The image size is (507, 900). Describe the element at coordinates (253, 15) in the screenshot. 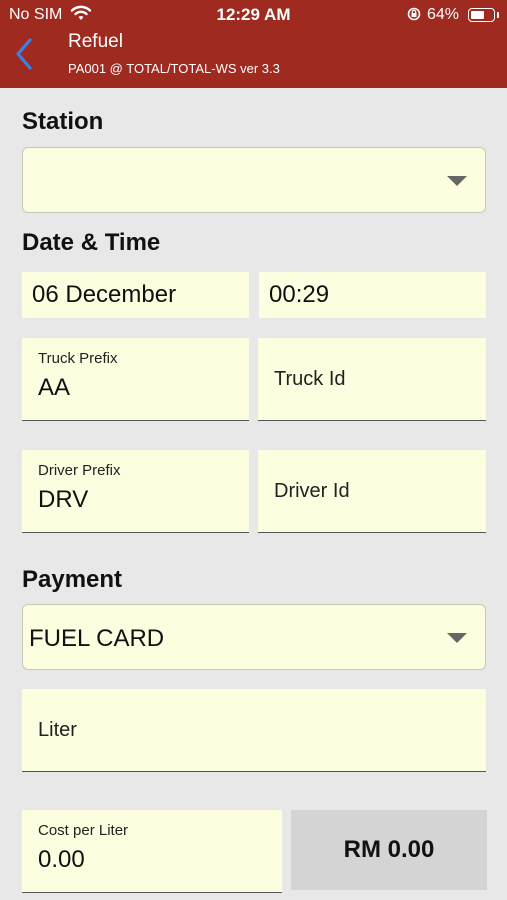

I see `status-bar: No SIM 12:29 AM 64%` at that location.